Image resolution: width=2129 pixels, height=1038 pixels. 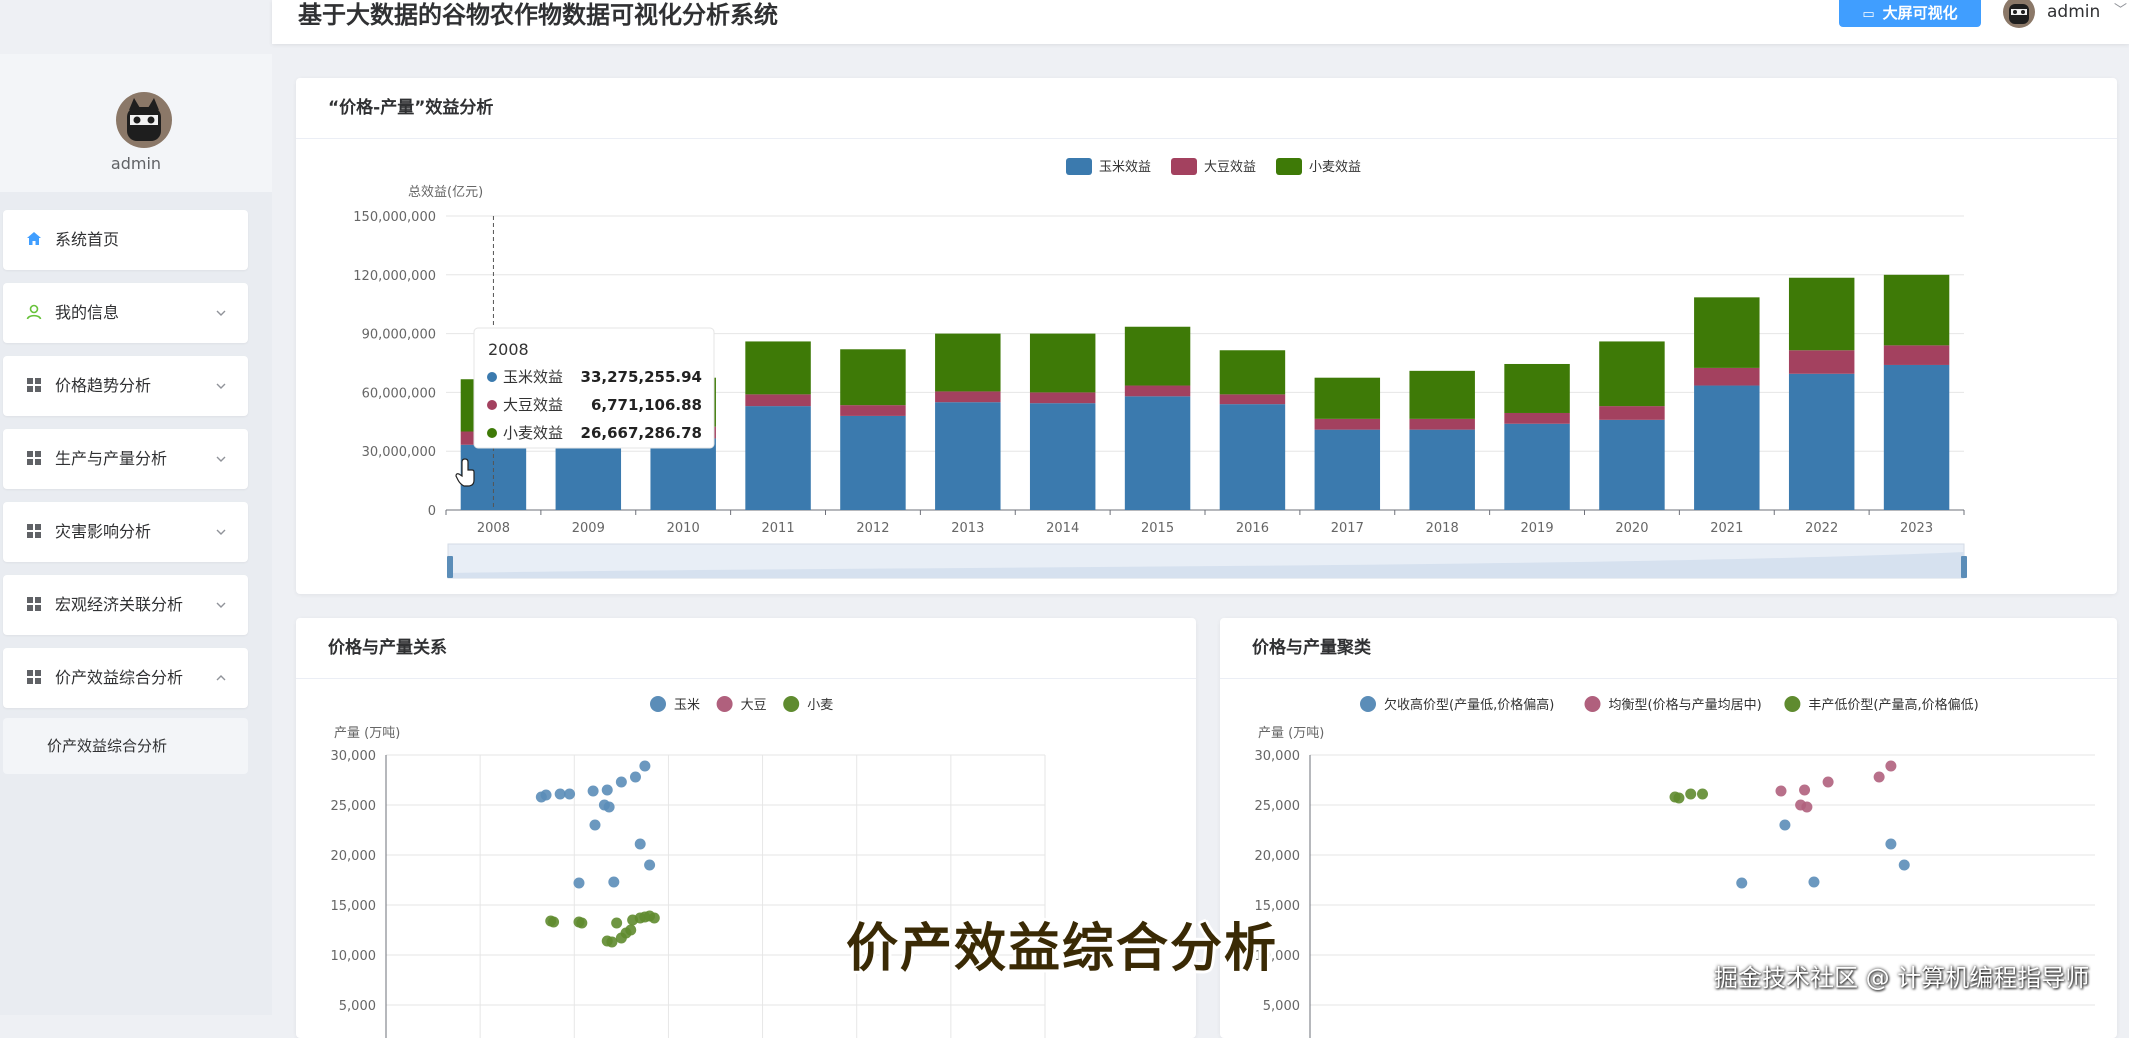 I want to click on tooltip-series-name: 大豆效益, so click(x=533, y=405).